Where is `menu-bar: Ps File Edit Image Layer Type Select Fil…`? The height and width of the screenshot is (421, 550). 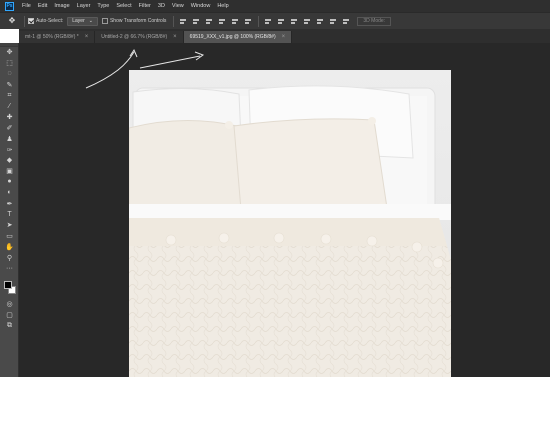 menu-bar: Ps File Edit Image Layer Type Select Fil… is located at coordinates (275, 6).